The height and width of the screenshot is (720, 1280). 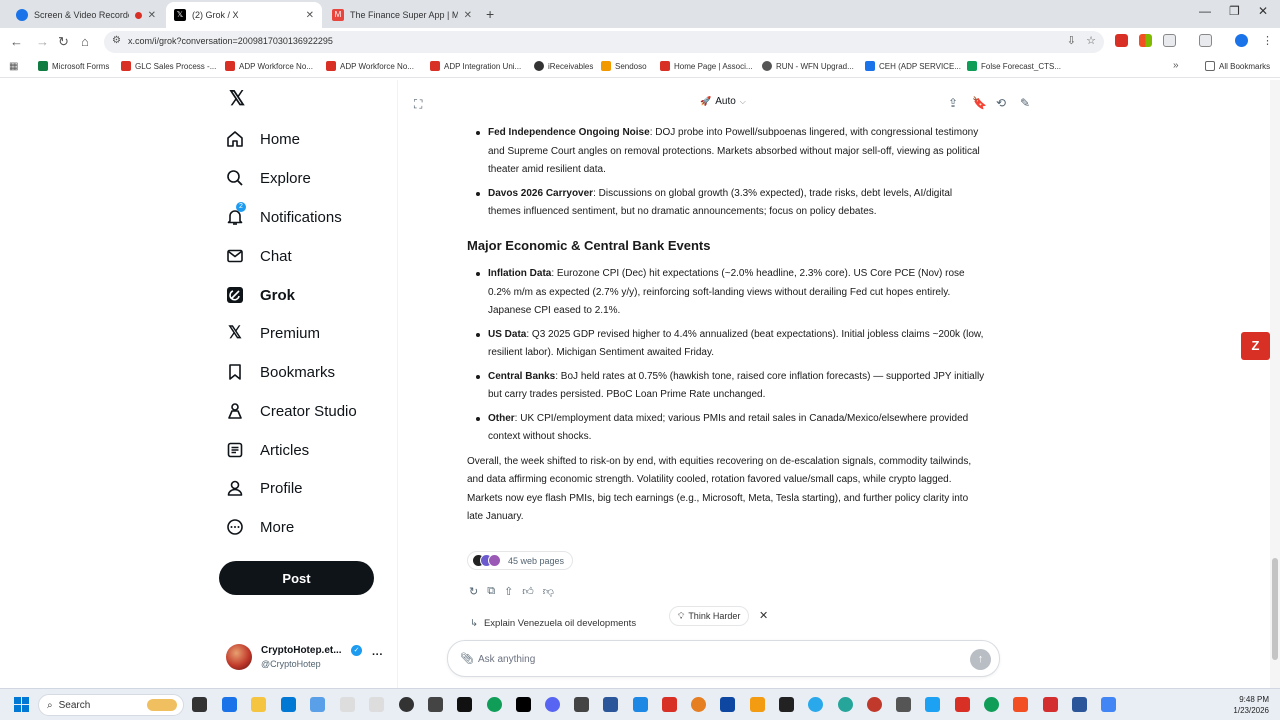 I want to click on model-mode-selector: 🚀 Auto ⌵, so click(x=723, y=101).